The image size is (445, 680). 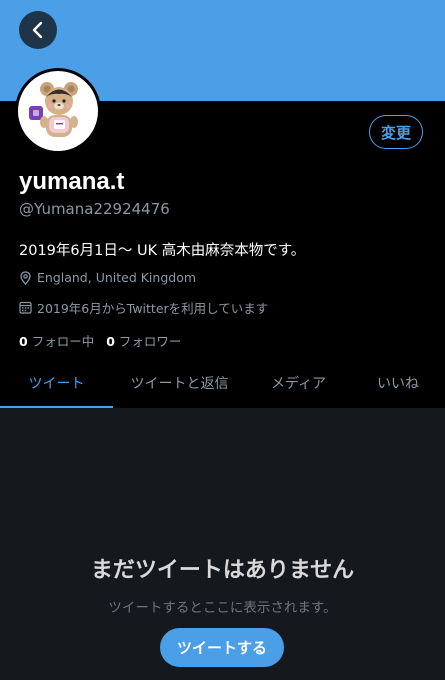 I want to click on follow-stats: 0 フォロー中 0 フォロワー, so click(x=106, y=340).